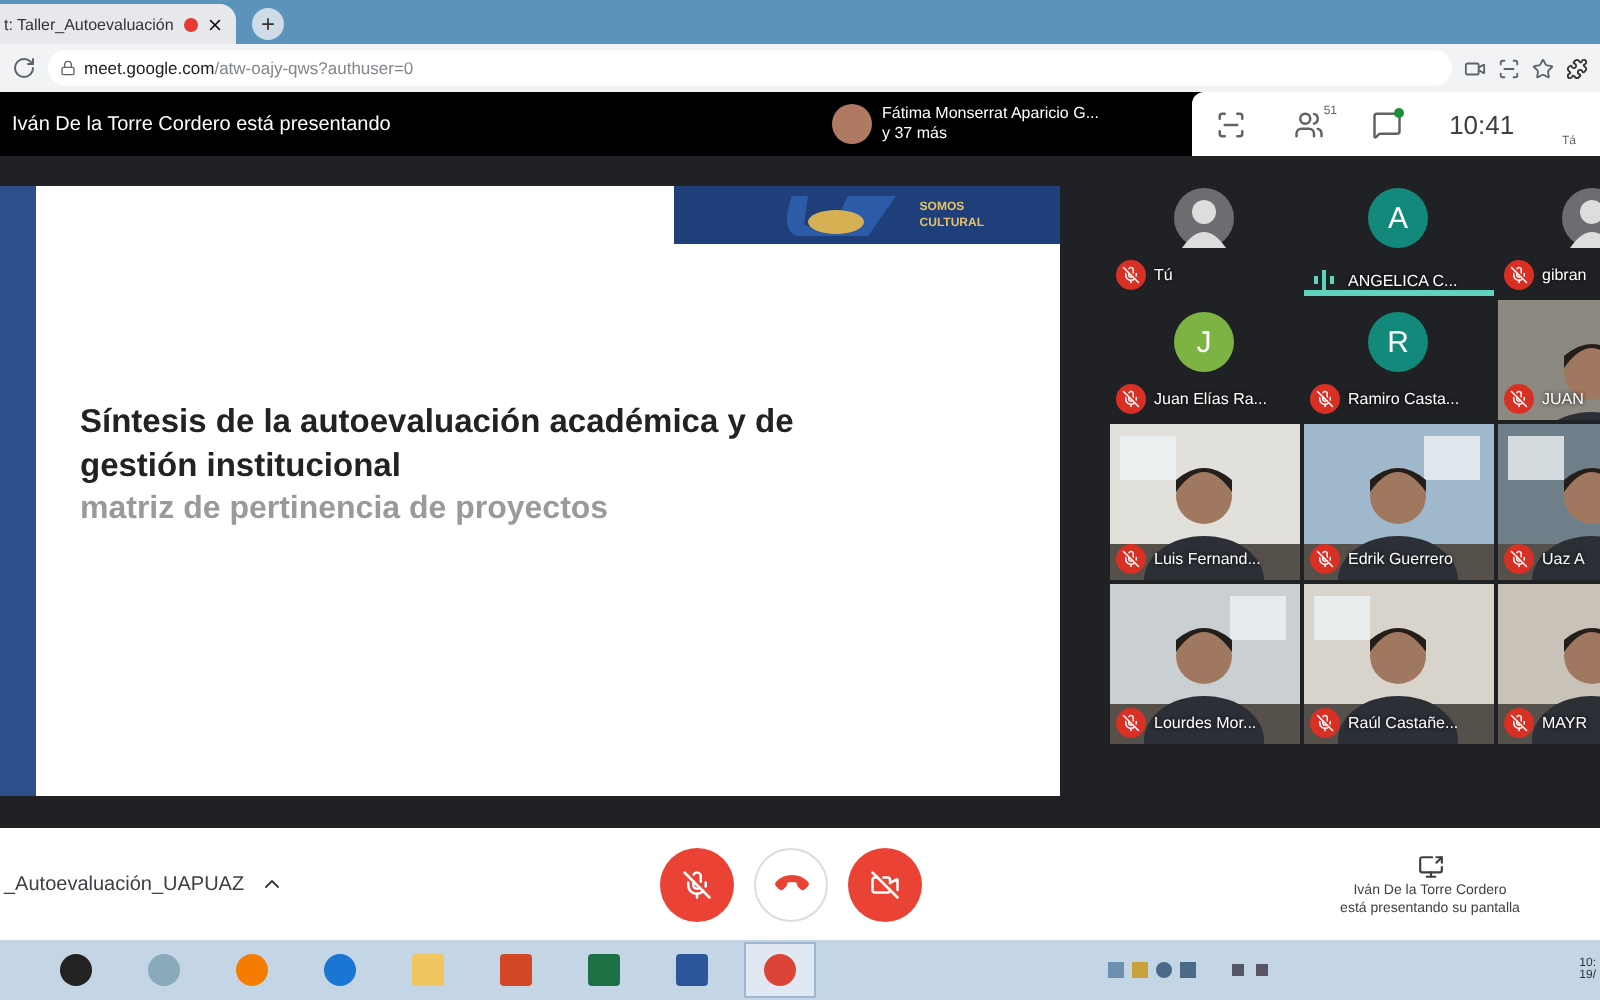 This screenshot has height=1000, width=1600. What do you see at coordinates (1565, 723) in the screenshot?
I see `participant-name: MAYR` at bounding box center [1565, 723].